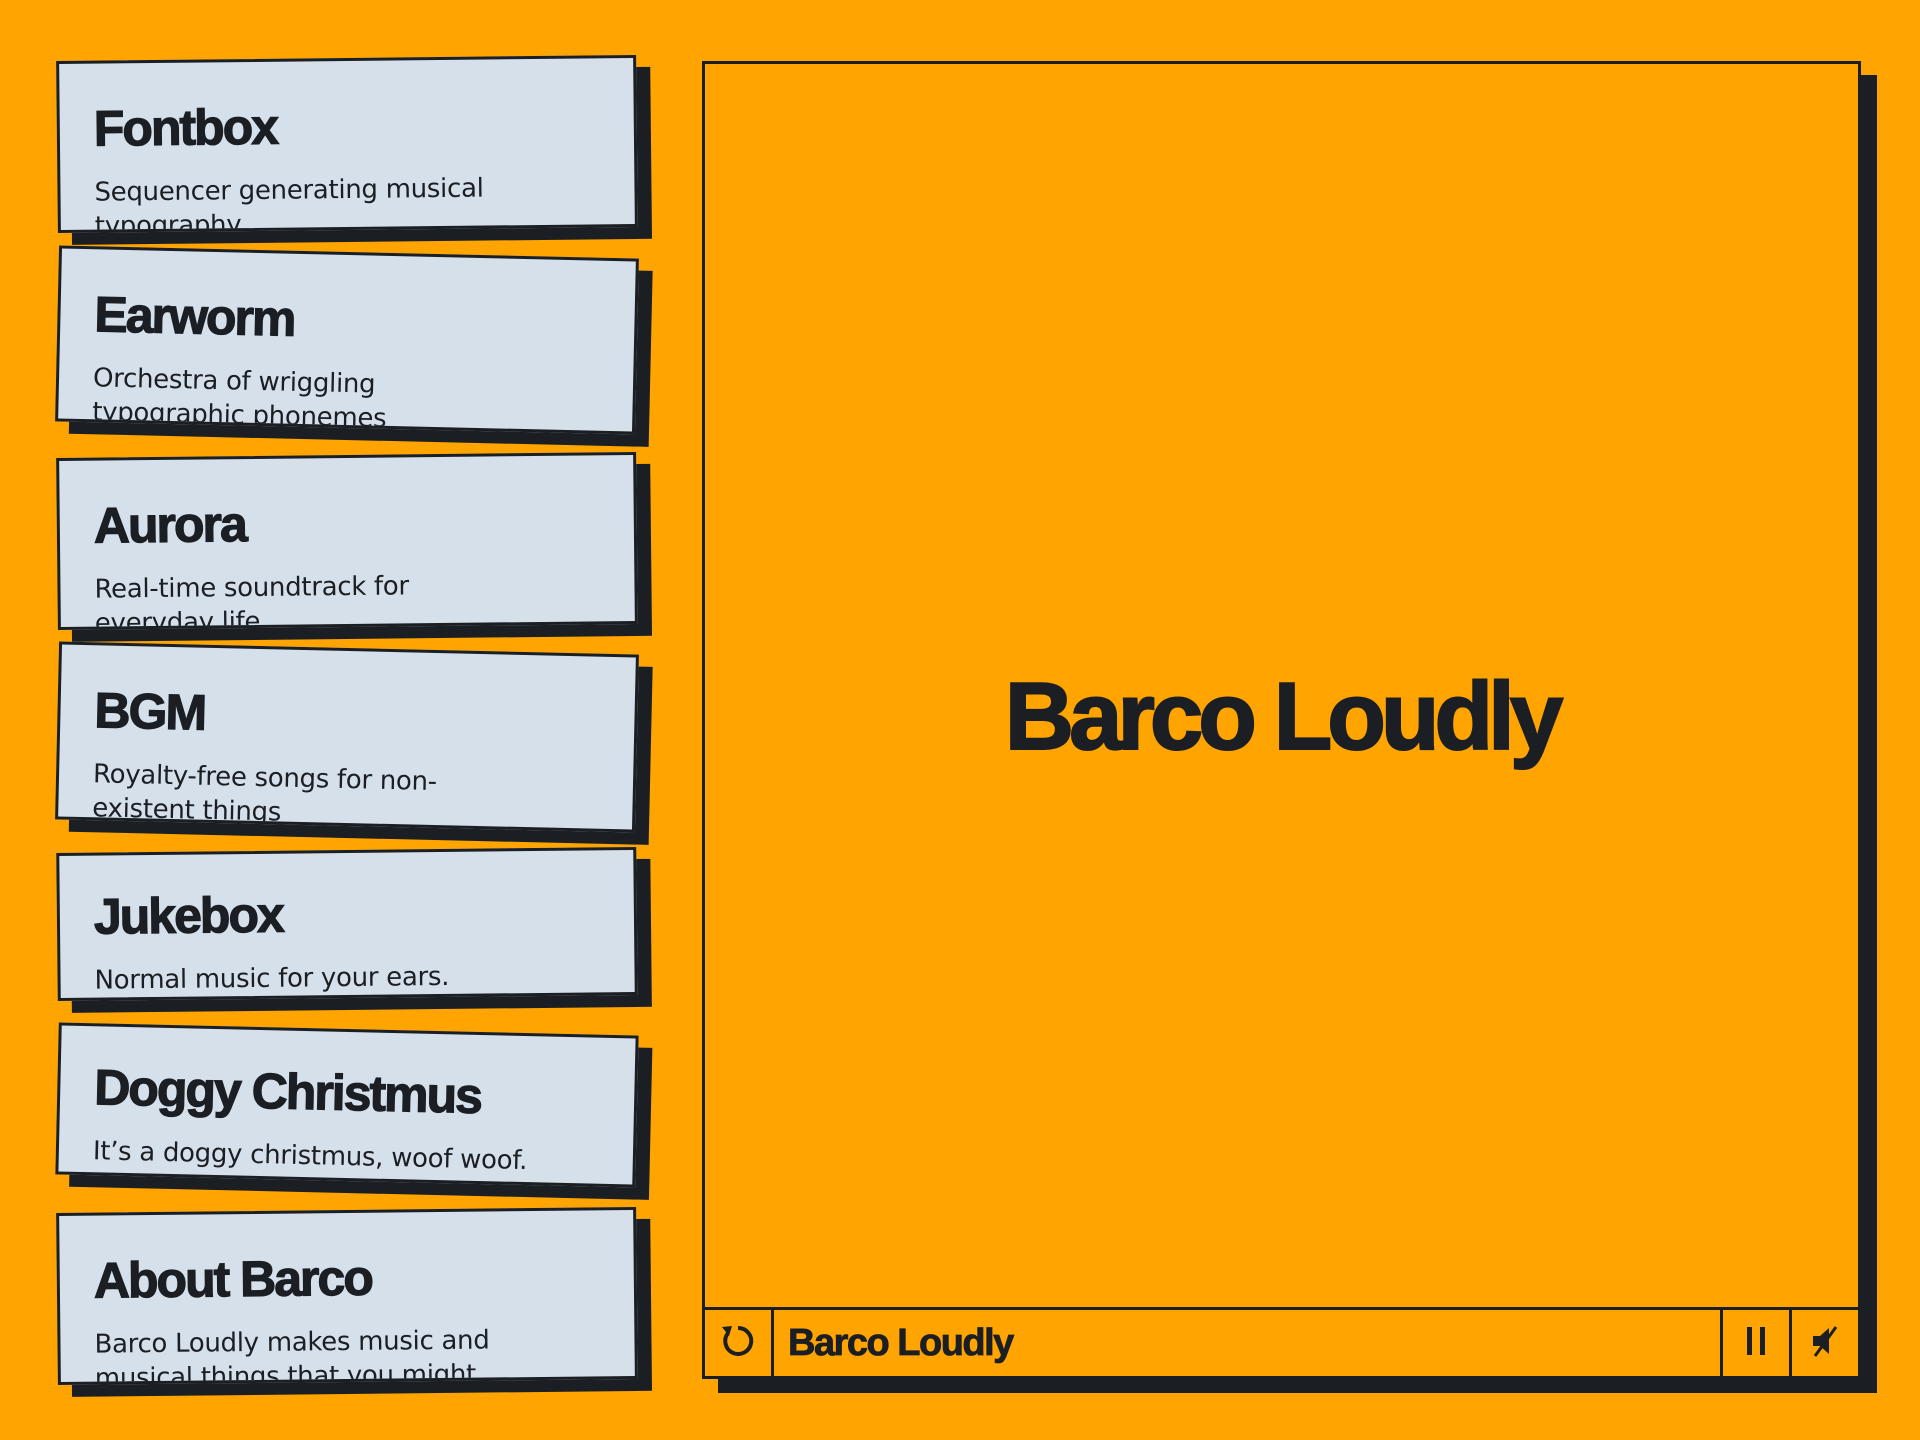 Image resolution: width=1920 pixels, height=1440 pixels. I want to click on pause-button, so click(1754, 1343).